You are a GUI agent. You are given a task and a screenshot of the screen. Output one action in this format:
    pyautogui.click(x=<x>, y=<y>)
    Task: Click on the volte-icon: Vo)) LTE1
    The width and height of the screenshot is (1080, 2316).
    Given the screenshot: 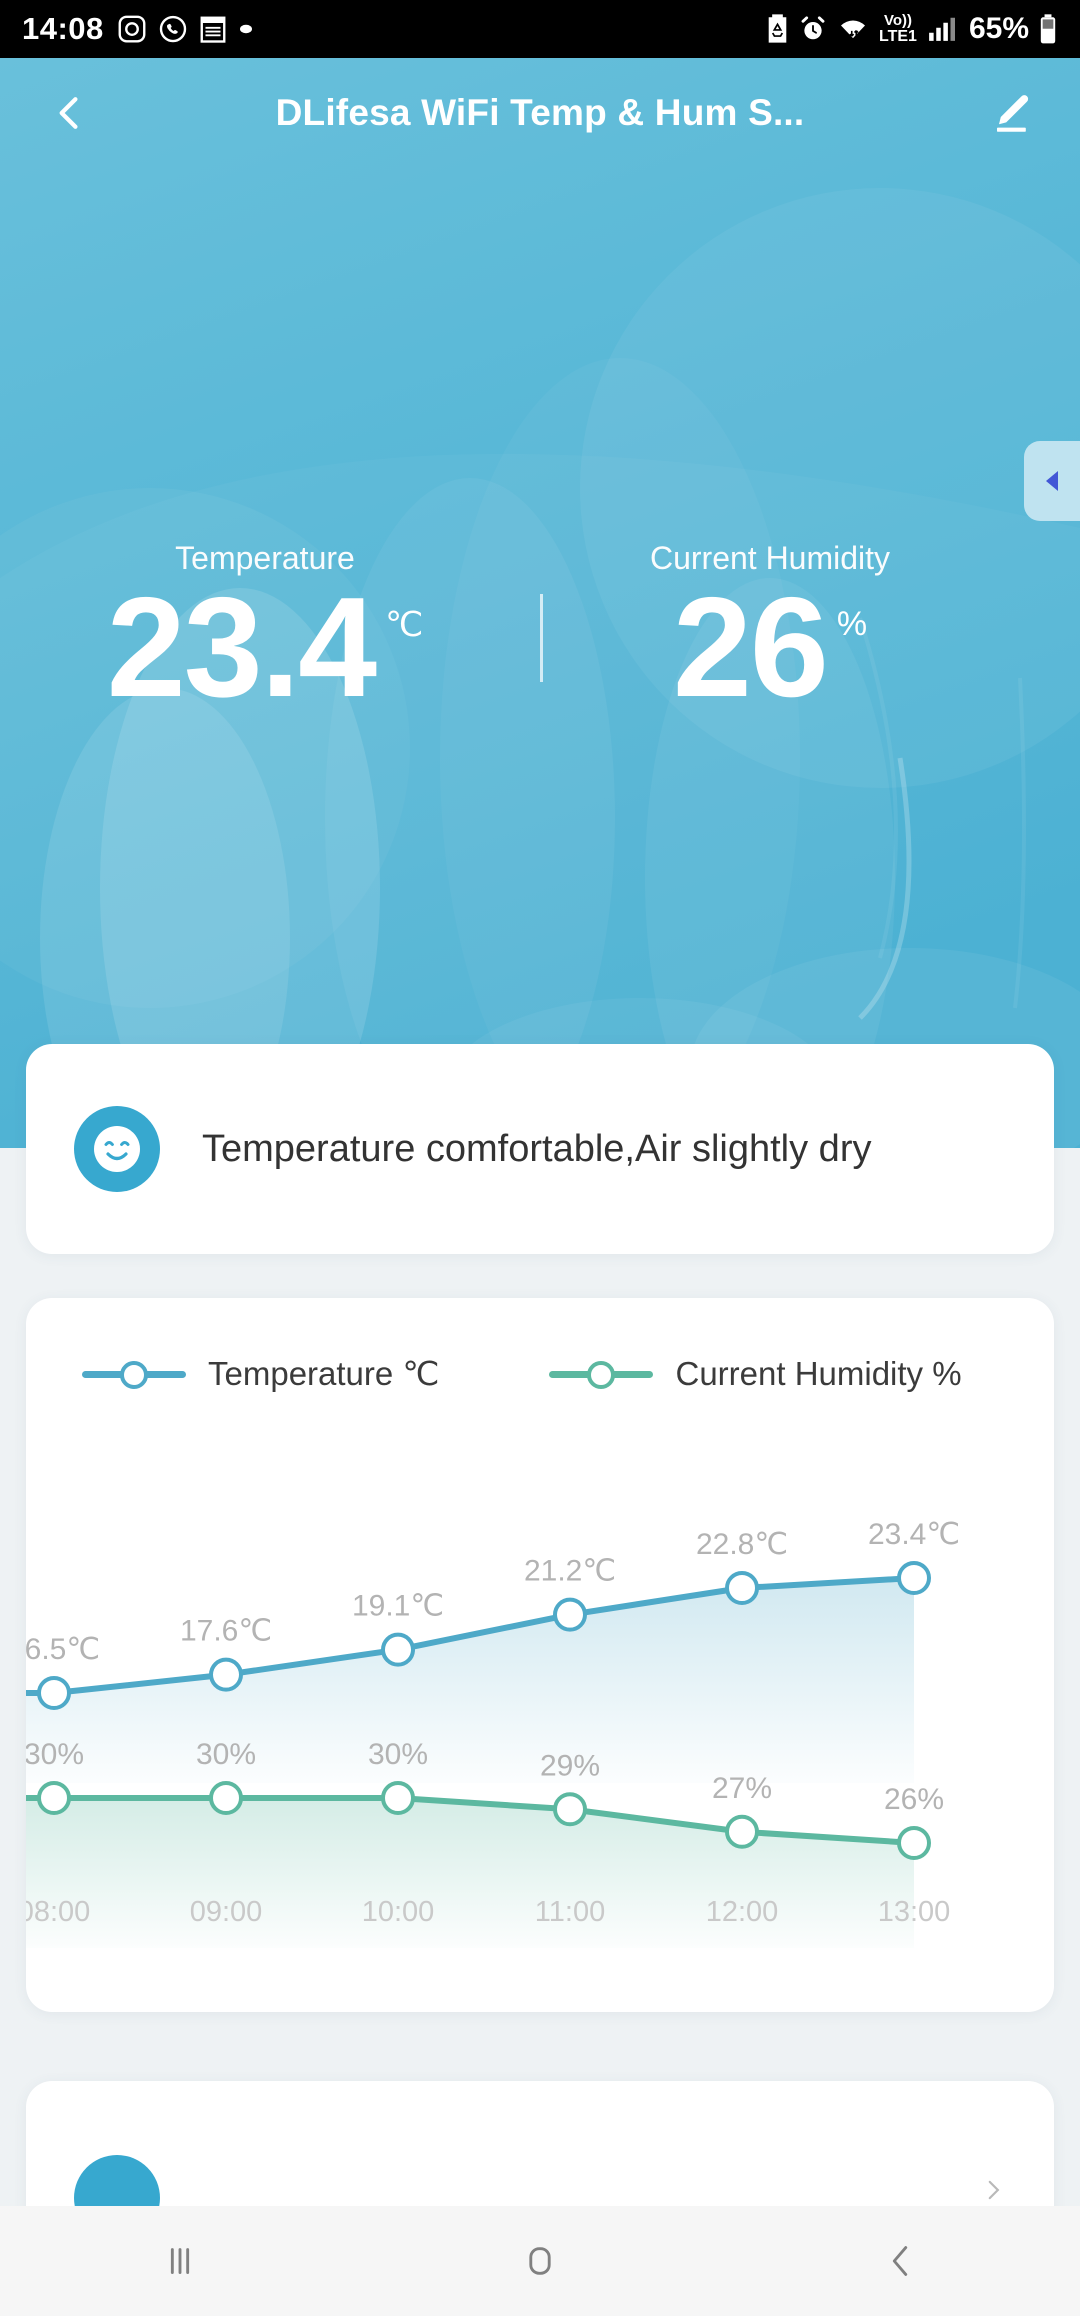 What is the action you would take?
    pyautogui.click(x=898, y=28)
    